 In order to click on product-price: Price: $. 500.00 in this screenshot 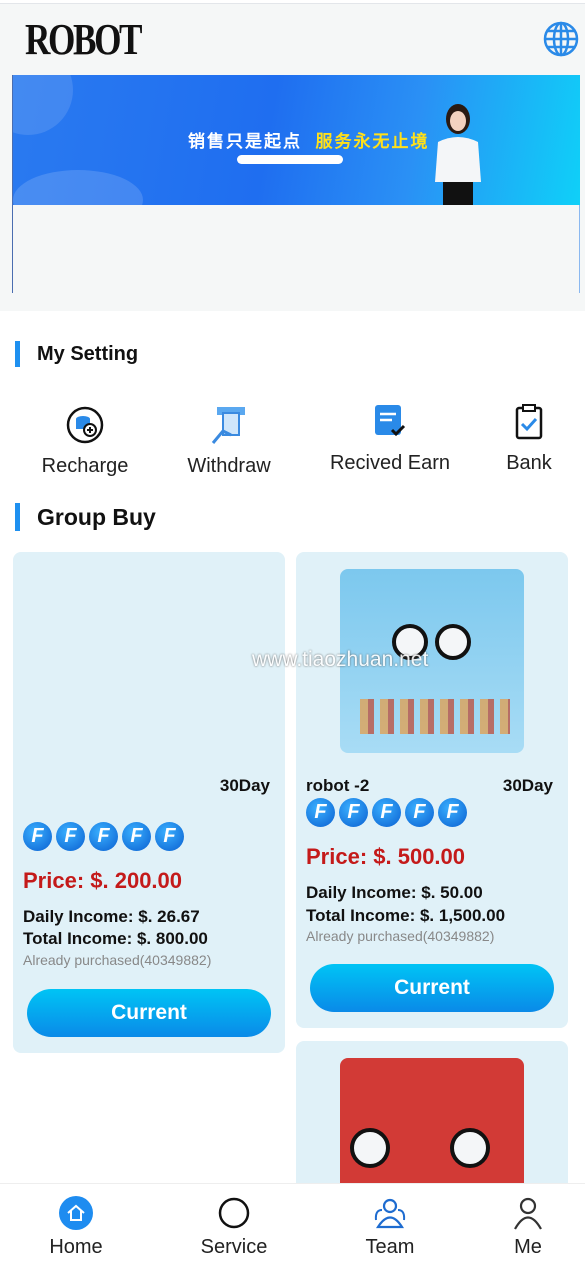, I will do `click(386, 856)`.